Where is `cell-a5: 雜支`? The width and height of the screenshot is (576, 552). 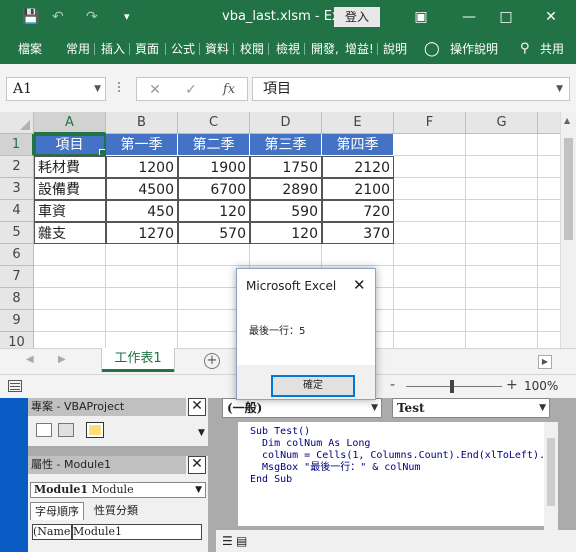
cell-a5: 雜支 is located at coordinates (70, 233).